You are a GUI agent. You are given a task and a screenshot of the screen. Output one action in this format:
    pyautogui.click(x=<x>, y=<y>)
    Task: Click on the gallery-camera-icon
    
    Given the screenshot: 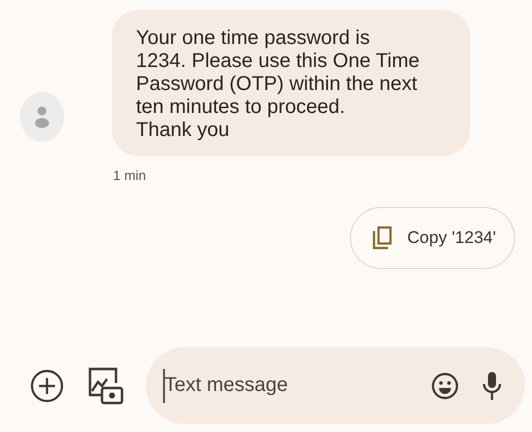 What is the action you would take?
    pyautogui.click(x=106, y=385)
    